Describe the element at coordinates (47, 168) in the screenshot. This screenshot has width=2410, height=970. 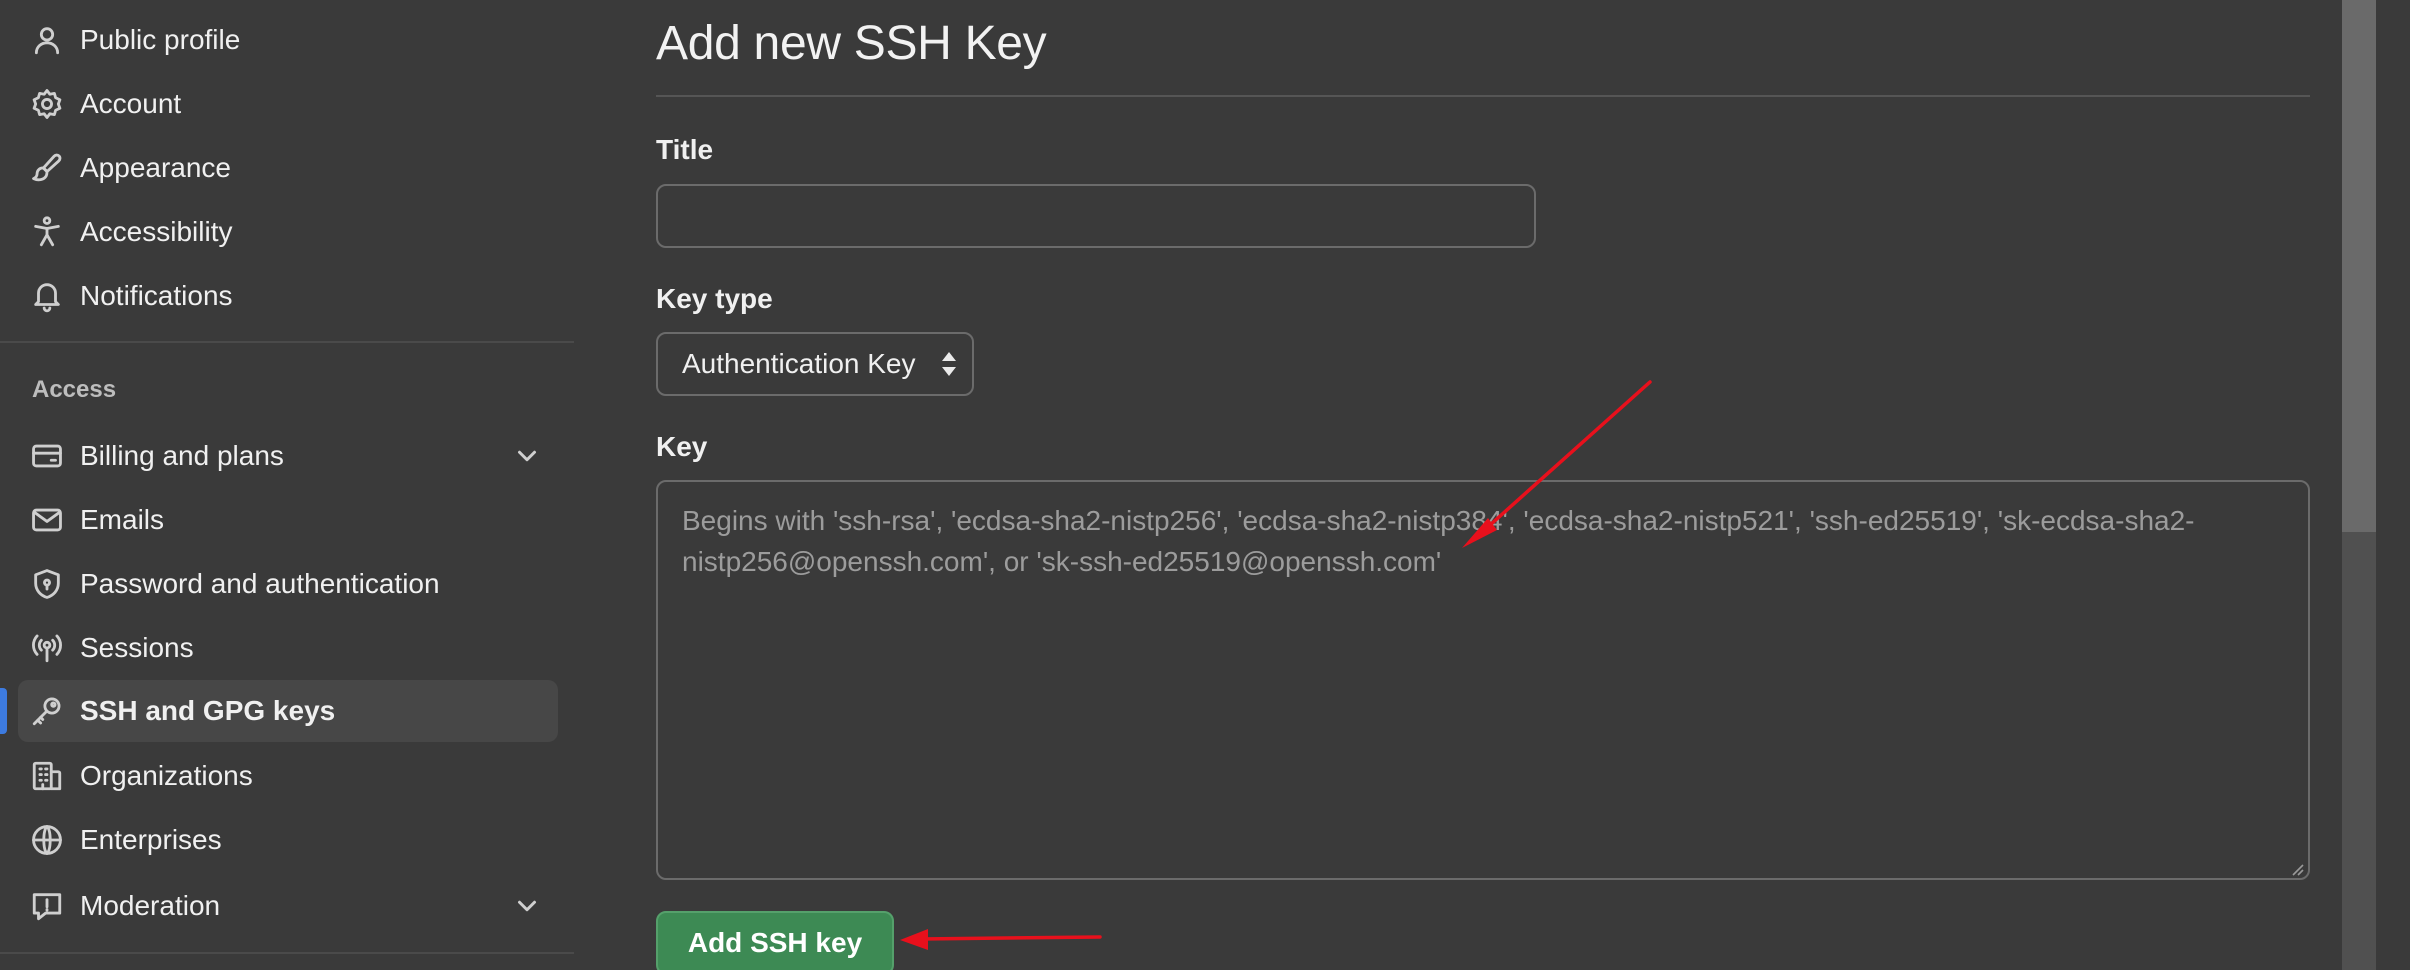
I see `paintbrush-icon` at that location.